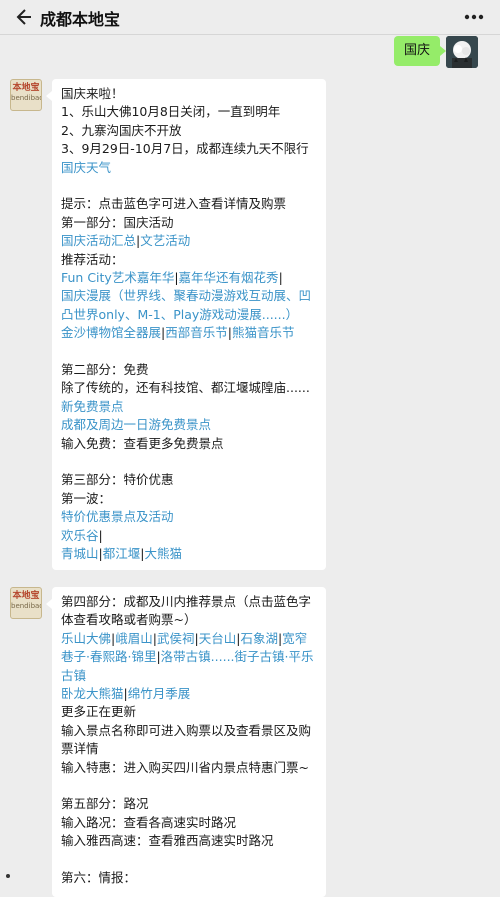 The width and height of the screenshot is (500, 897). What do you see at coordinates (92, 93) in the screenshot?
I see `message-text-line: 国庆来啦！` at bounding box center [92, 93].